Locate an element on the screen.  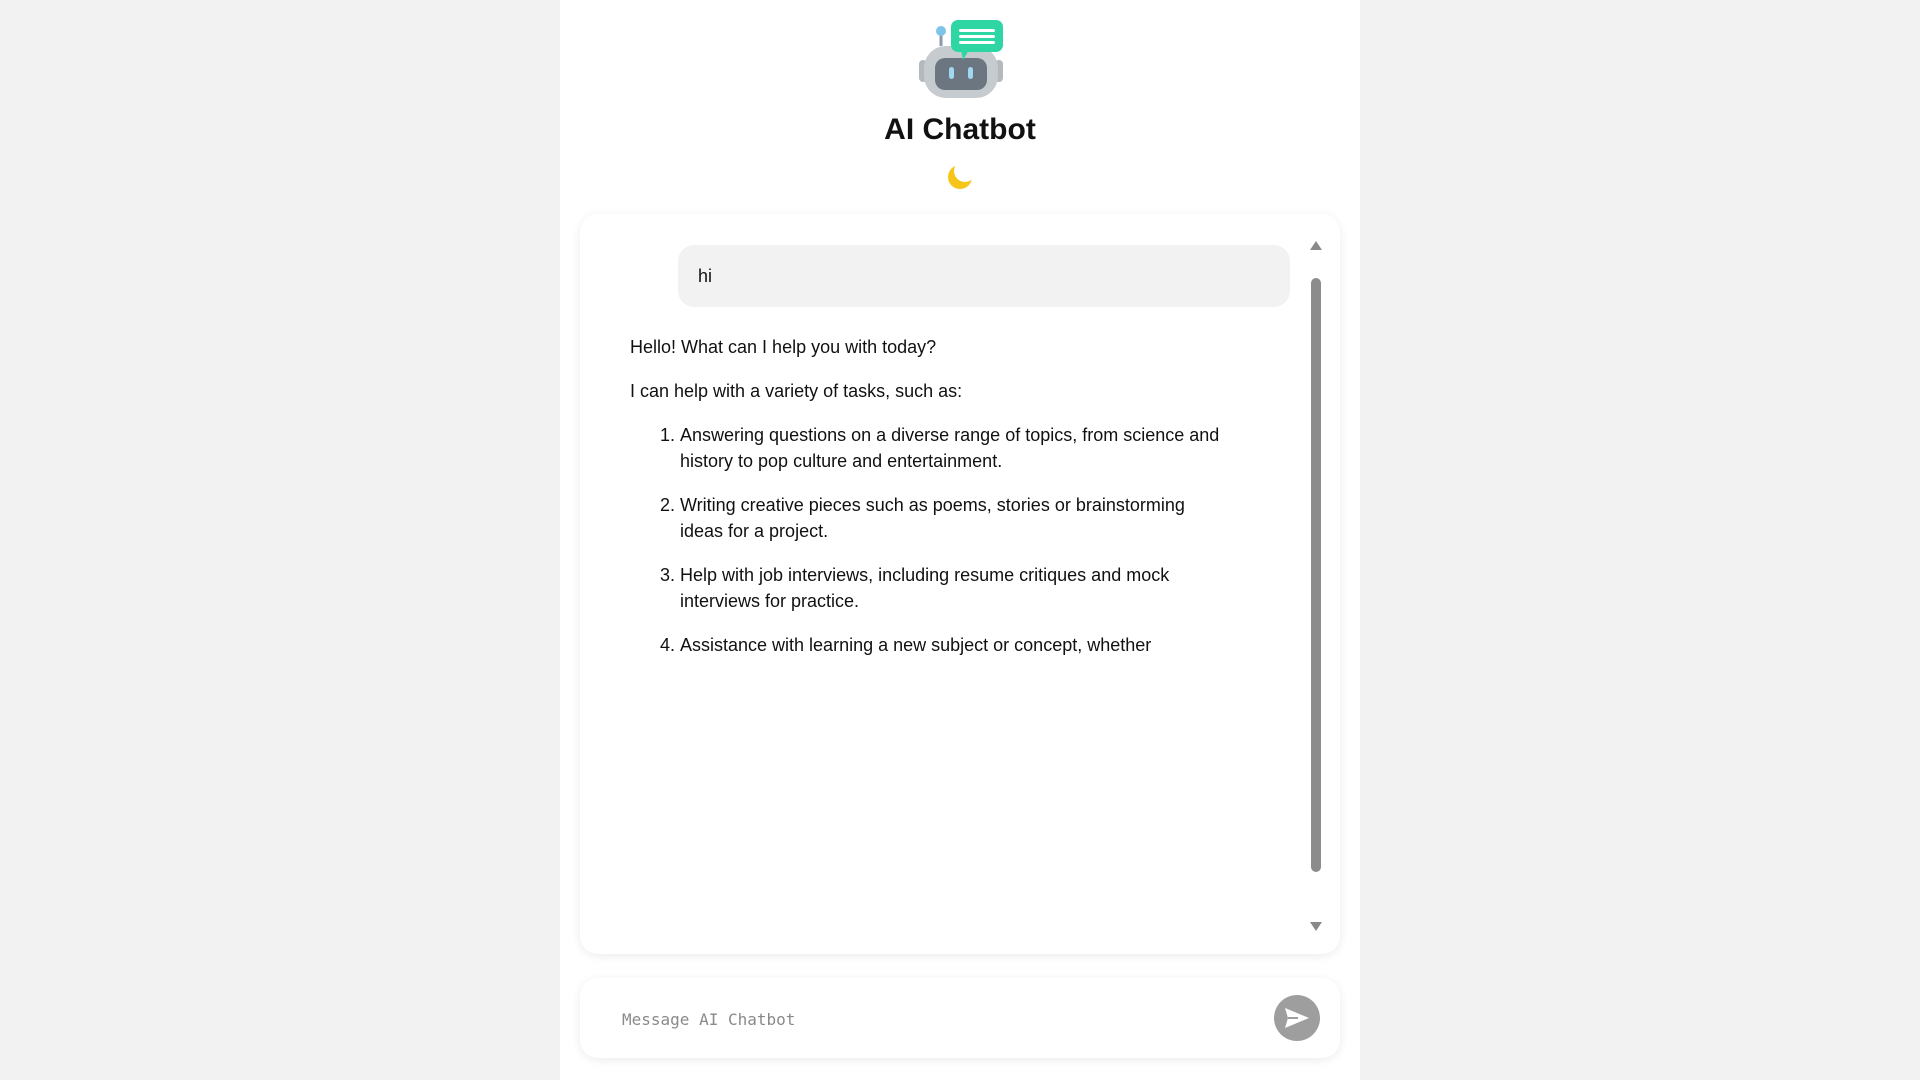
send-arrow-icon is located at coordinates (1297, 1018).